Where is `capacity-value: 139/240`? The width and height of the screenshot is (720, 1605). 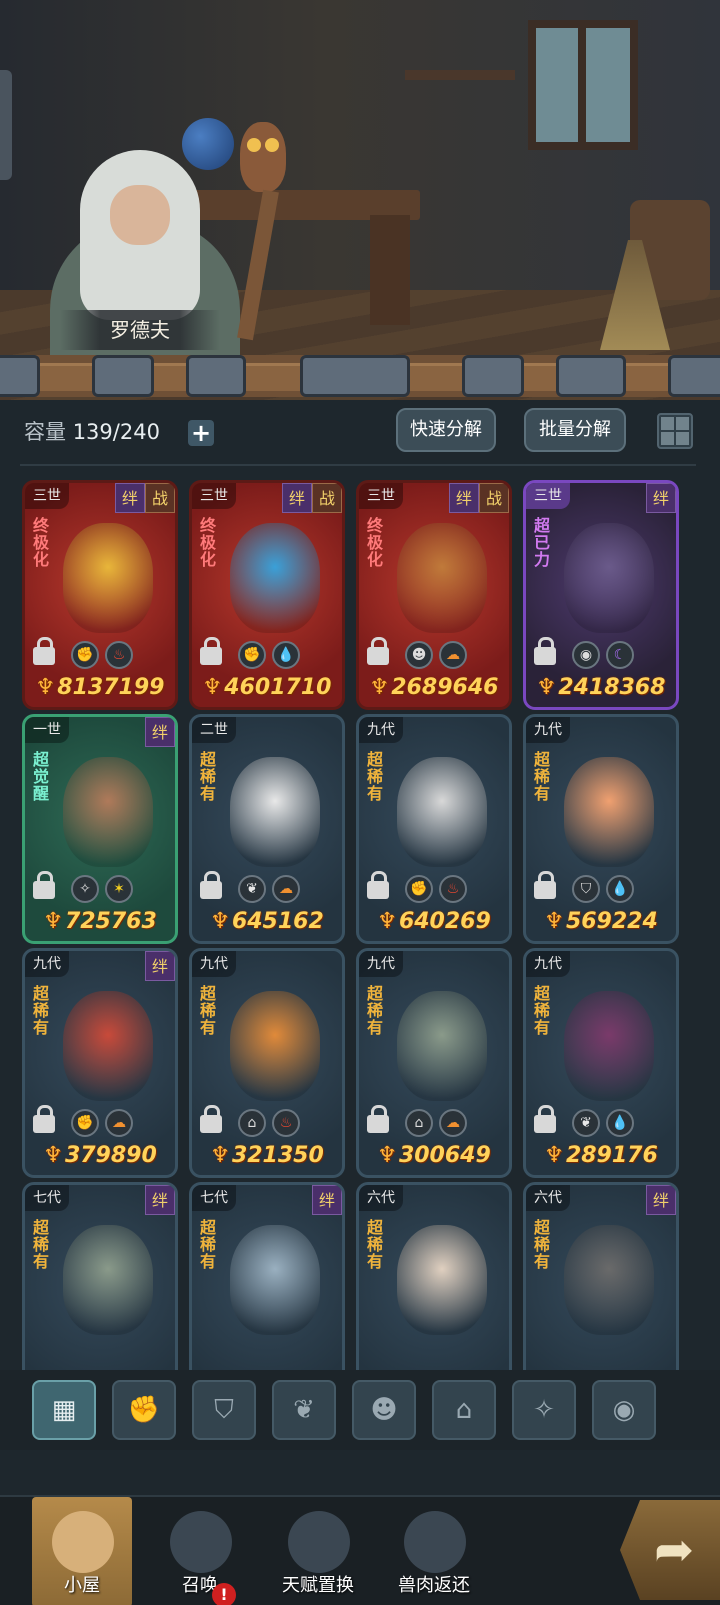
capacity-value: 139/240 is located at coordinates (116, 432).